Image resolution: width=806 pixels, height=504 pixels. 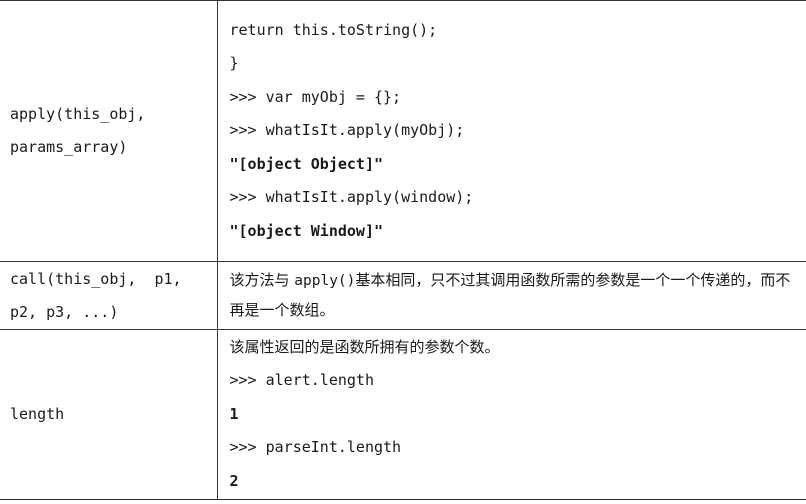 I want to click on method-name-call: call(this_obj, p1, p2, p3, ...), so click(x=109, y=295).